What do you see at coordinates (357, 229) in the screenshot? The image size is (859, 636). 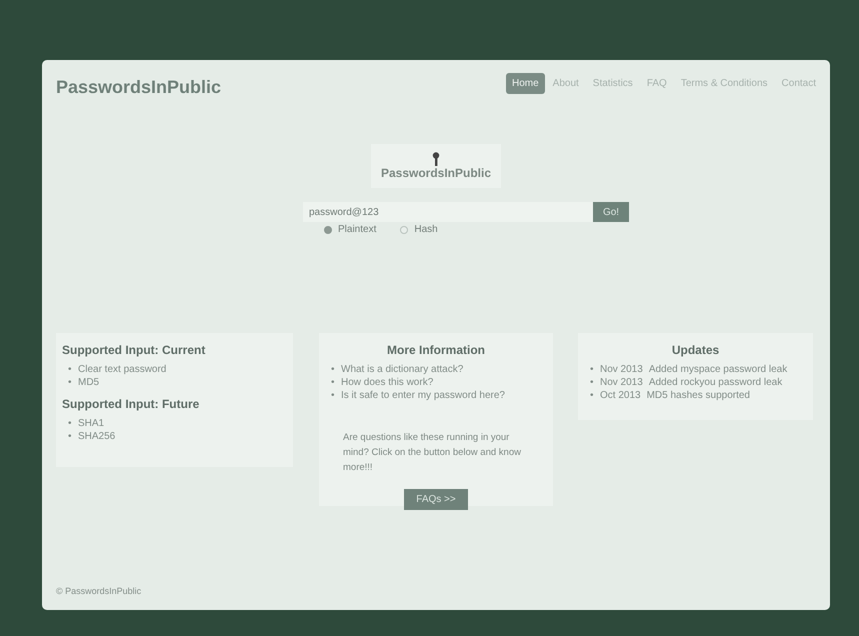 I see `radio-label: Plaintext` at bounding box center [357, 229].